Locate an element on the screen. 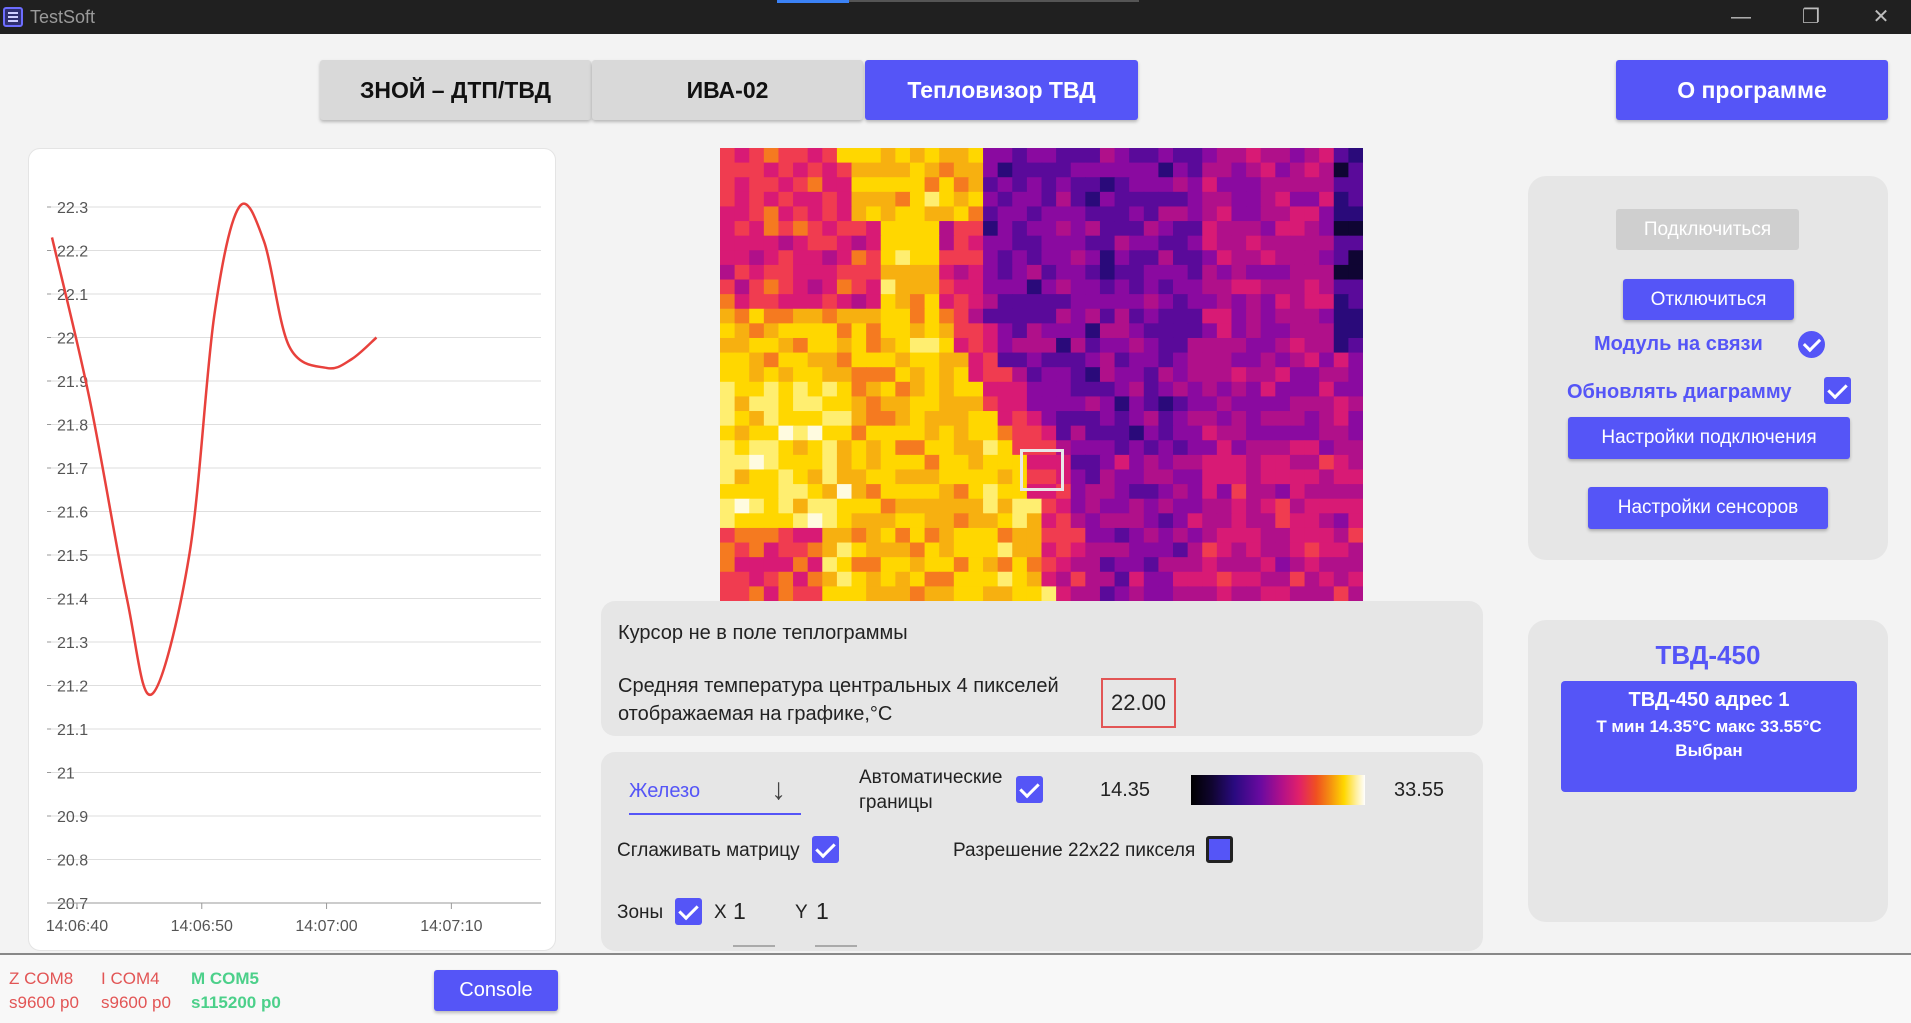 This screenshot has width=1911, height=1023. update-chart-checkbox is located at coordinates (1837, 390).